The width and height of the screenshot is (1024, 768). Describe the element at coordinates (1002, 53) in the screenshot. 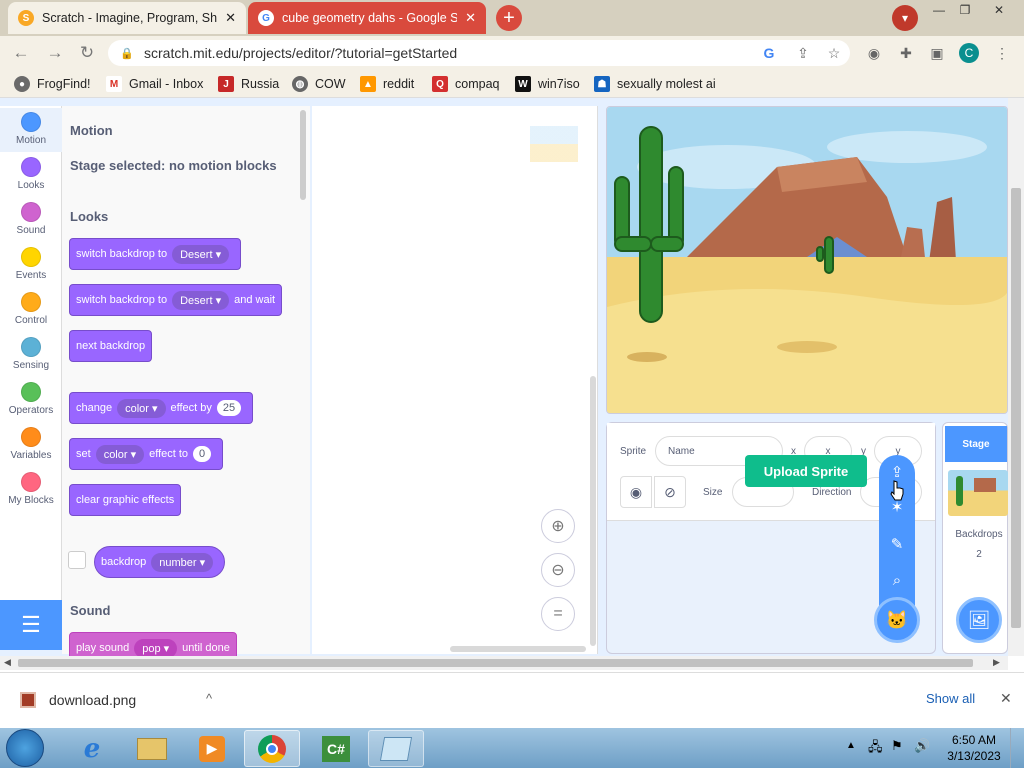

I see `menu-kebab-icon: ⋮` at that location.